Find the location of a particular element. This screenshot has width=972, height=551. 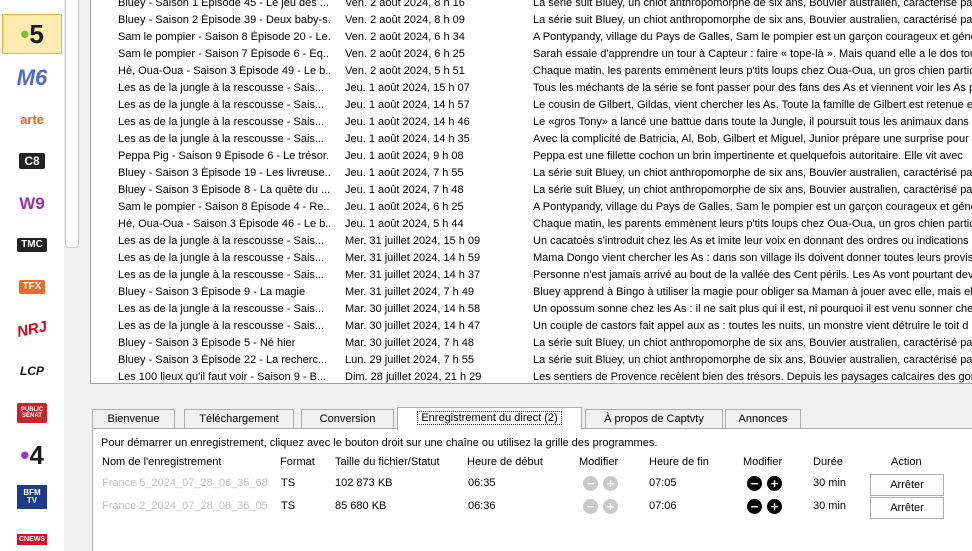

program-date: Mer. 31 juillet 2024, 14 h 37 is located at coordinates (413, 275).